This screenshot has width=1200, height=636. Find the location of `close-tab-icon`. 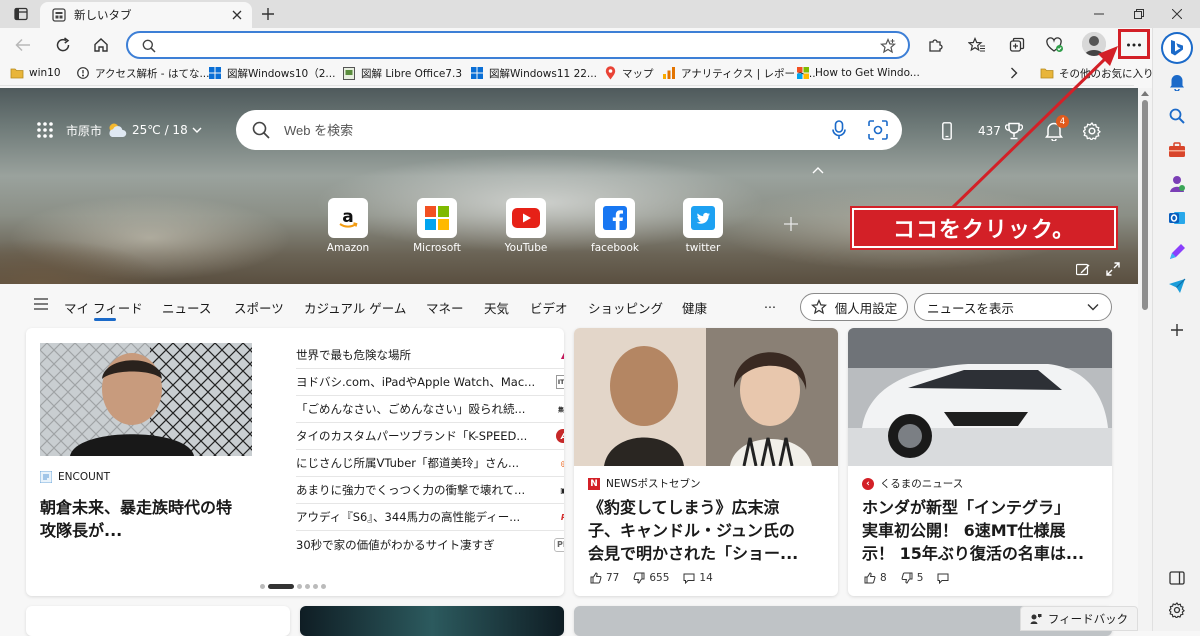

close-tab-icon is located at coordinates (237, 15).